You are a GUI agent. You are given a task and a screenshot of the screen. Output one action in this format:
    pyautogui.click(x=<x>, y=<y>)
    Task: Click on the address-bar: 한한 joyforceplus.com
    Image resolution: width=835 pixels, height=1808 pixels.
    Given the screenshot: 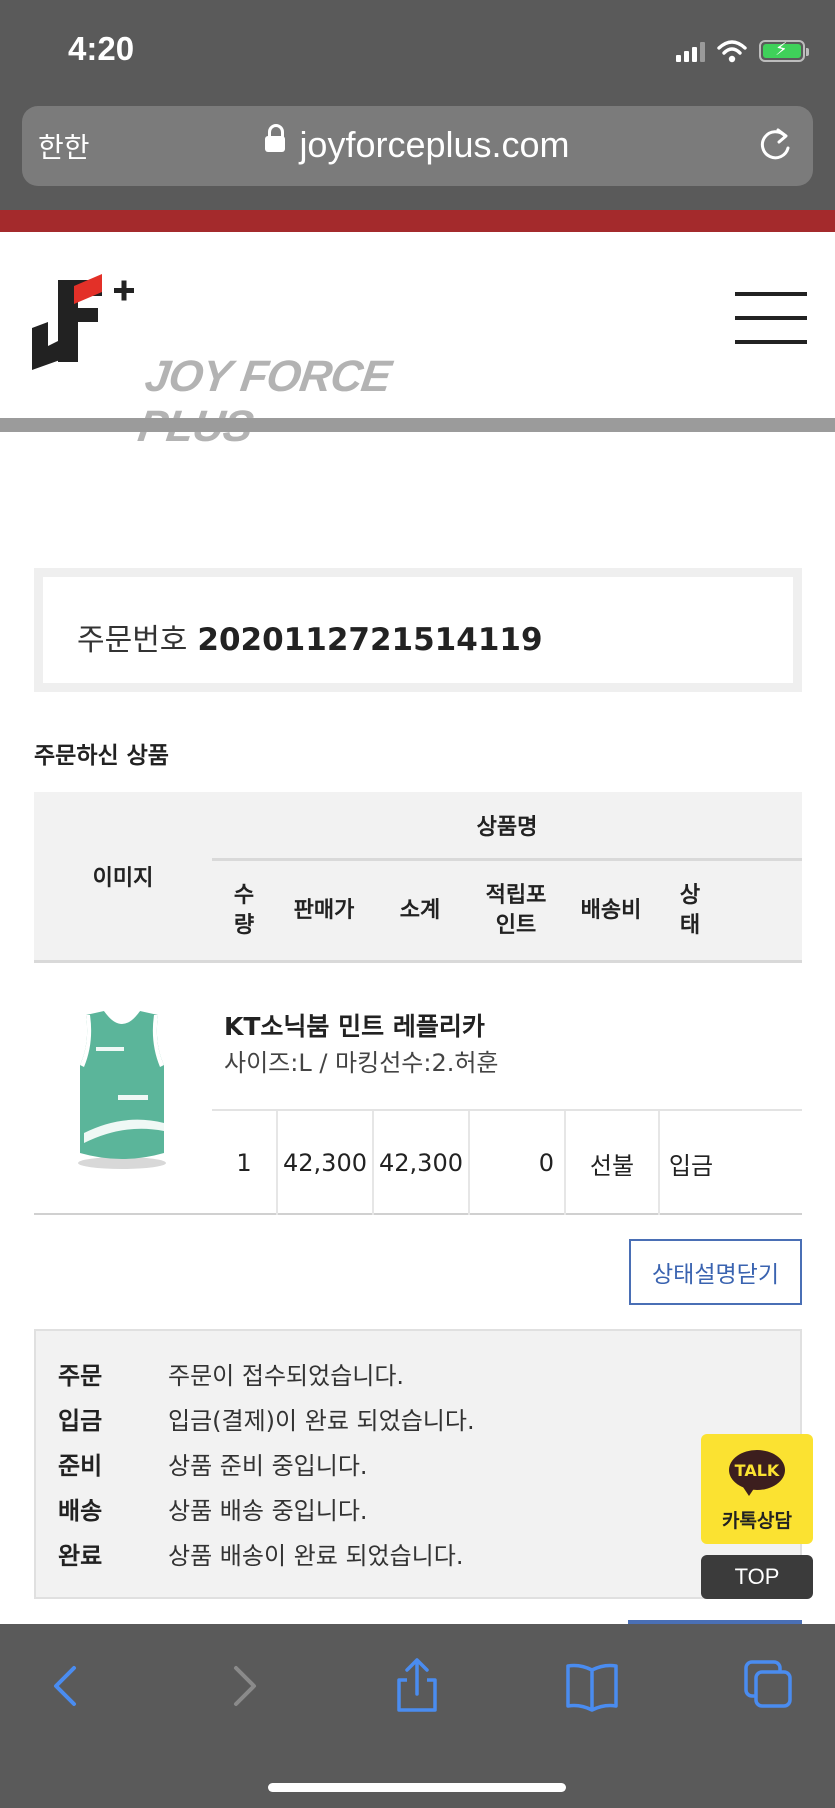 What is the action you would take?
    pyautogui.click(x=417, y=146)
    